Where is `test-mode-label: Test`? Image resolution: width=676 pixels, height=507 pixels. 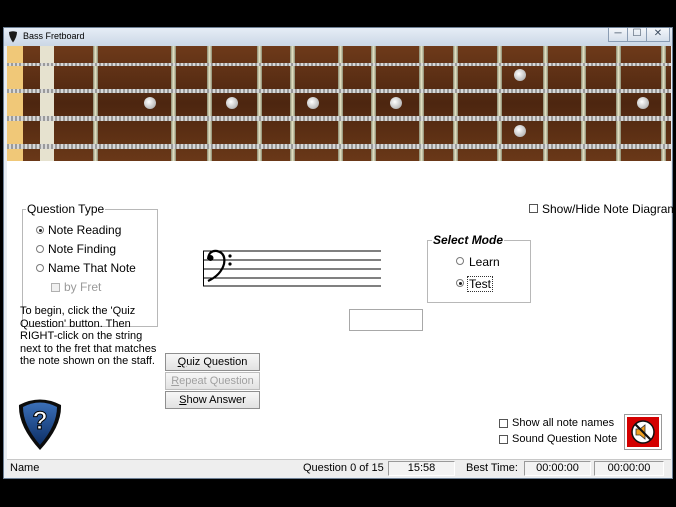 test-mode-label: Test is located at coordinates (480, 284).